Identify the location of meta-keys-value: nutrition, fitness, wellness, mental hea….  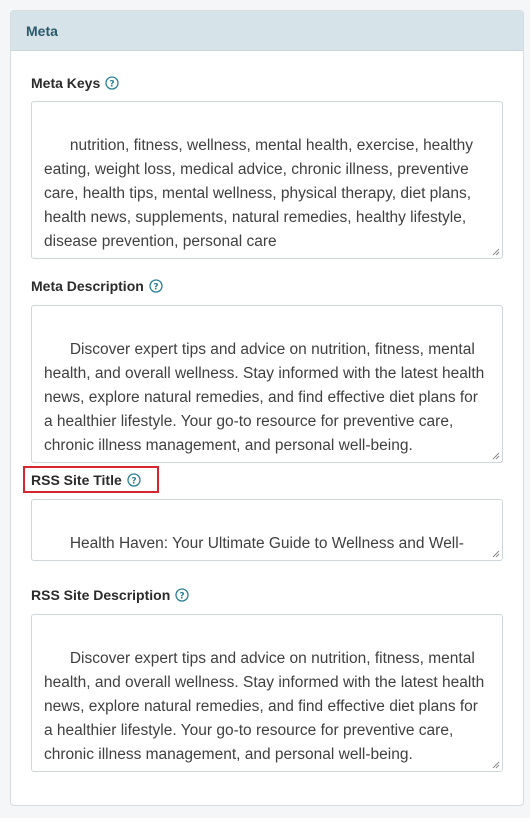
(261, 193).